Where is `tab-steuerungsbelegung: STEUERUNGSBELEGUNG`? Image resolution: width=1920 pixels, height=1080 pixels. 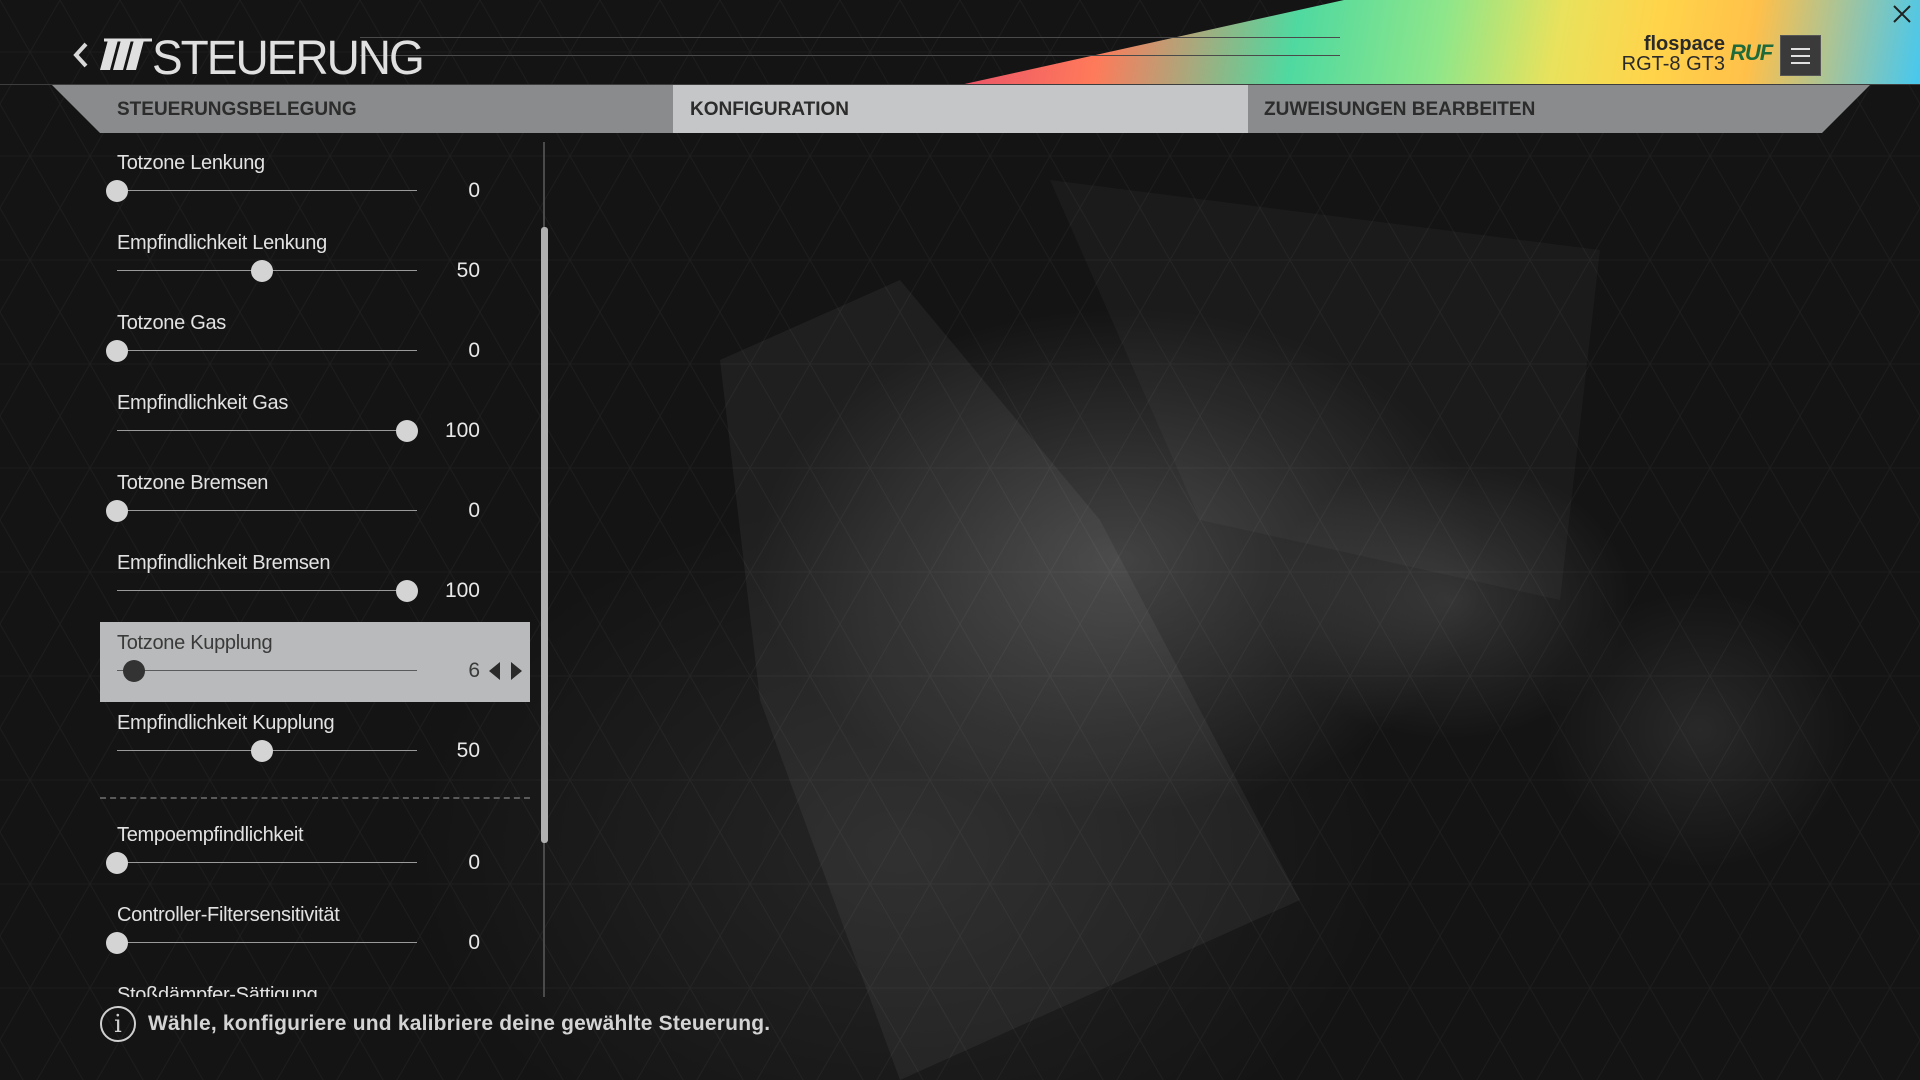 tab-steuerungsbelegung: STEUERUNGSBELEGUNG is located at coordinates (237, 109).